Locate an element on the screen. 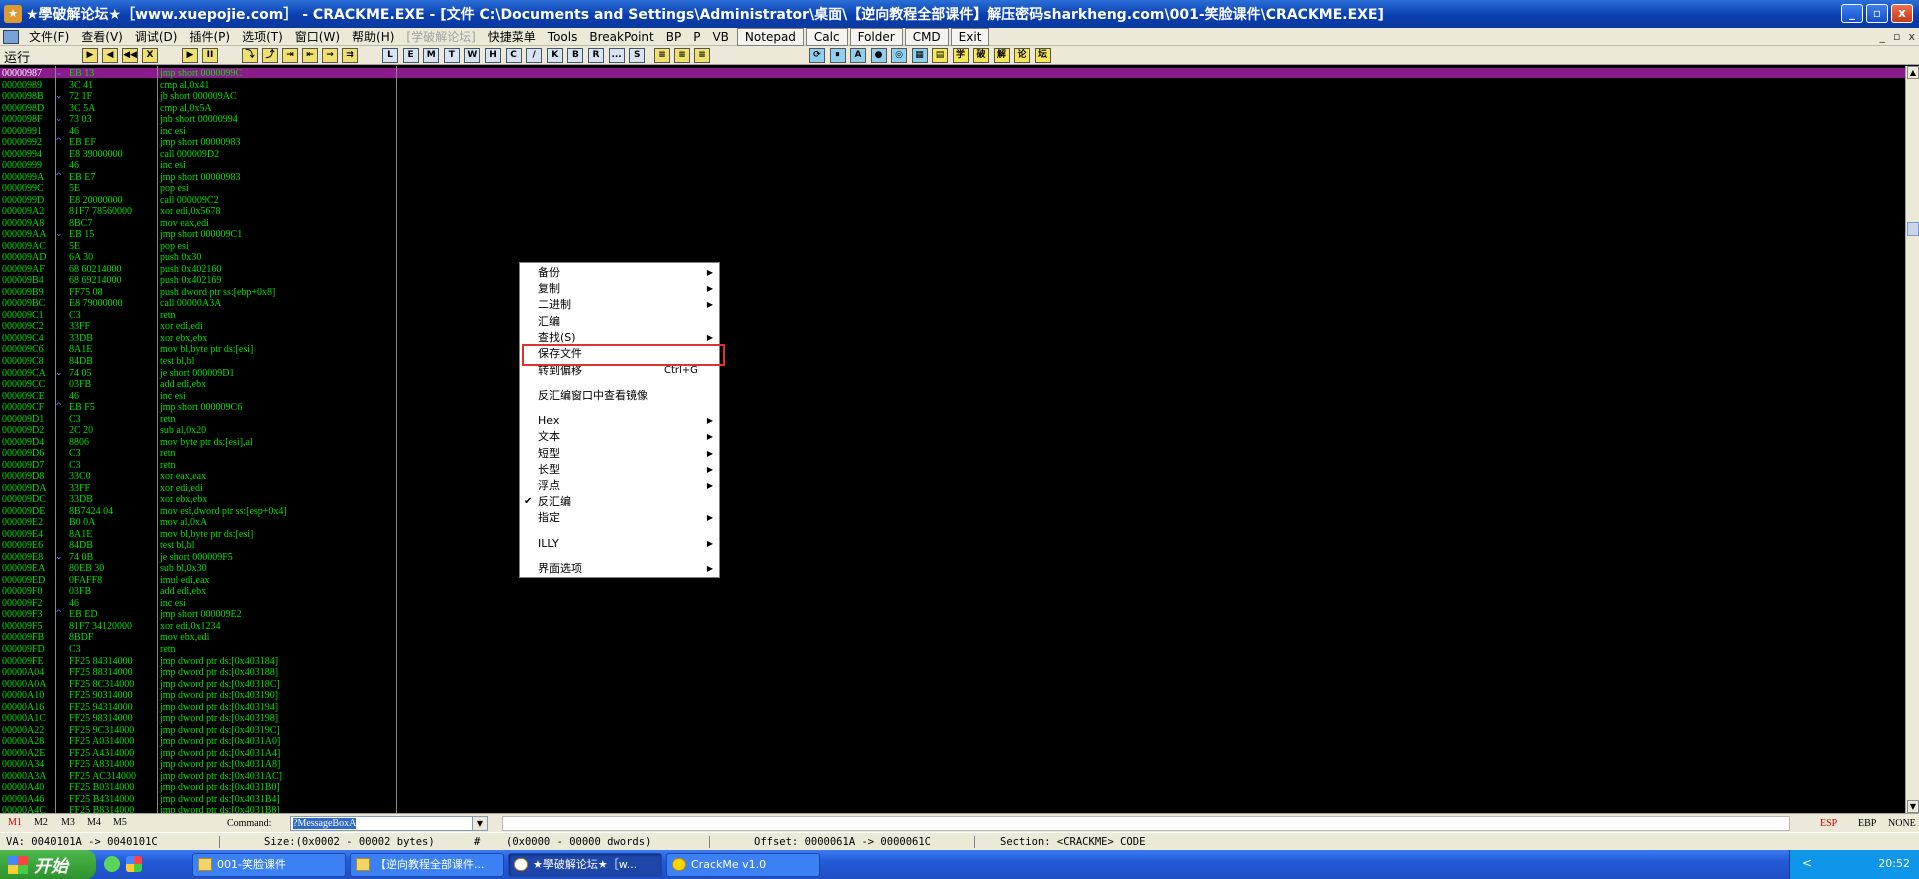 This screenshot has height=879, width=1919. window-button-8: K is located at coordinates (554, 55).